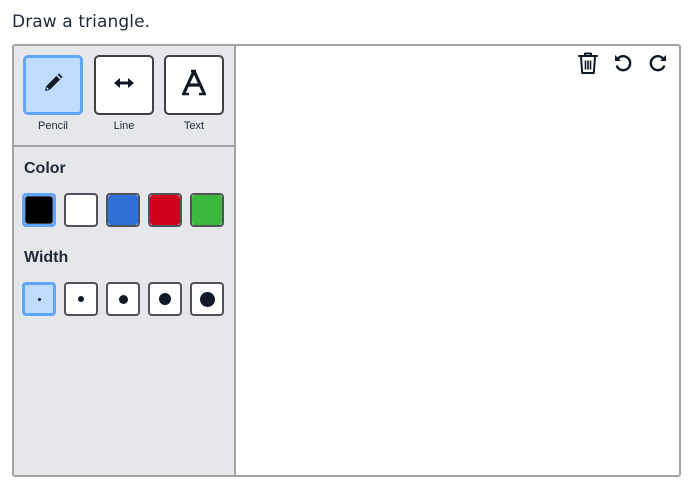  I want to click on redo-button, so click(658, 65).